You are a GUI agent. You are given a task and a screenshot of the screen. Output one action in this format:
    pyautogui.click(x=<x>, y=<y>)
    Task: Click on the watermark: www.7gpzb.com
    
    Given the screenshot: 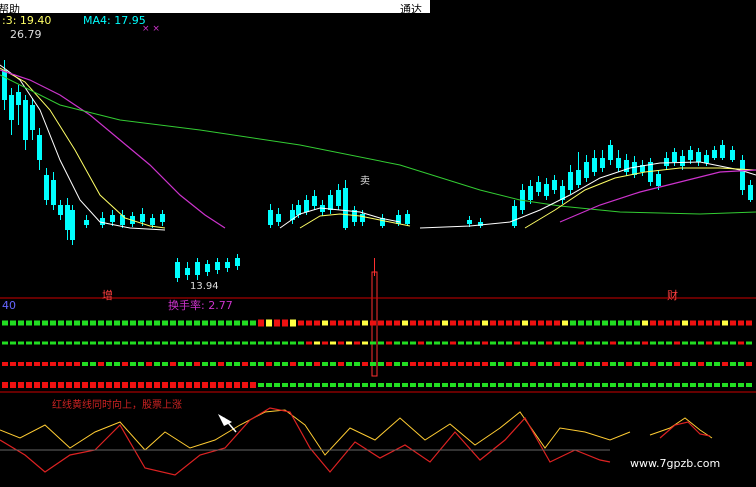 What is the action you would take?
    pyautogui.click(x=675, y=463)
    